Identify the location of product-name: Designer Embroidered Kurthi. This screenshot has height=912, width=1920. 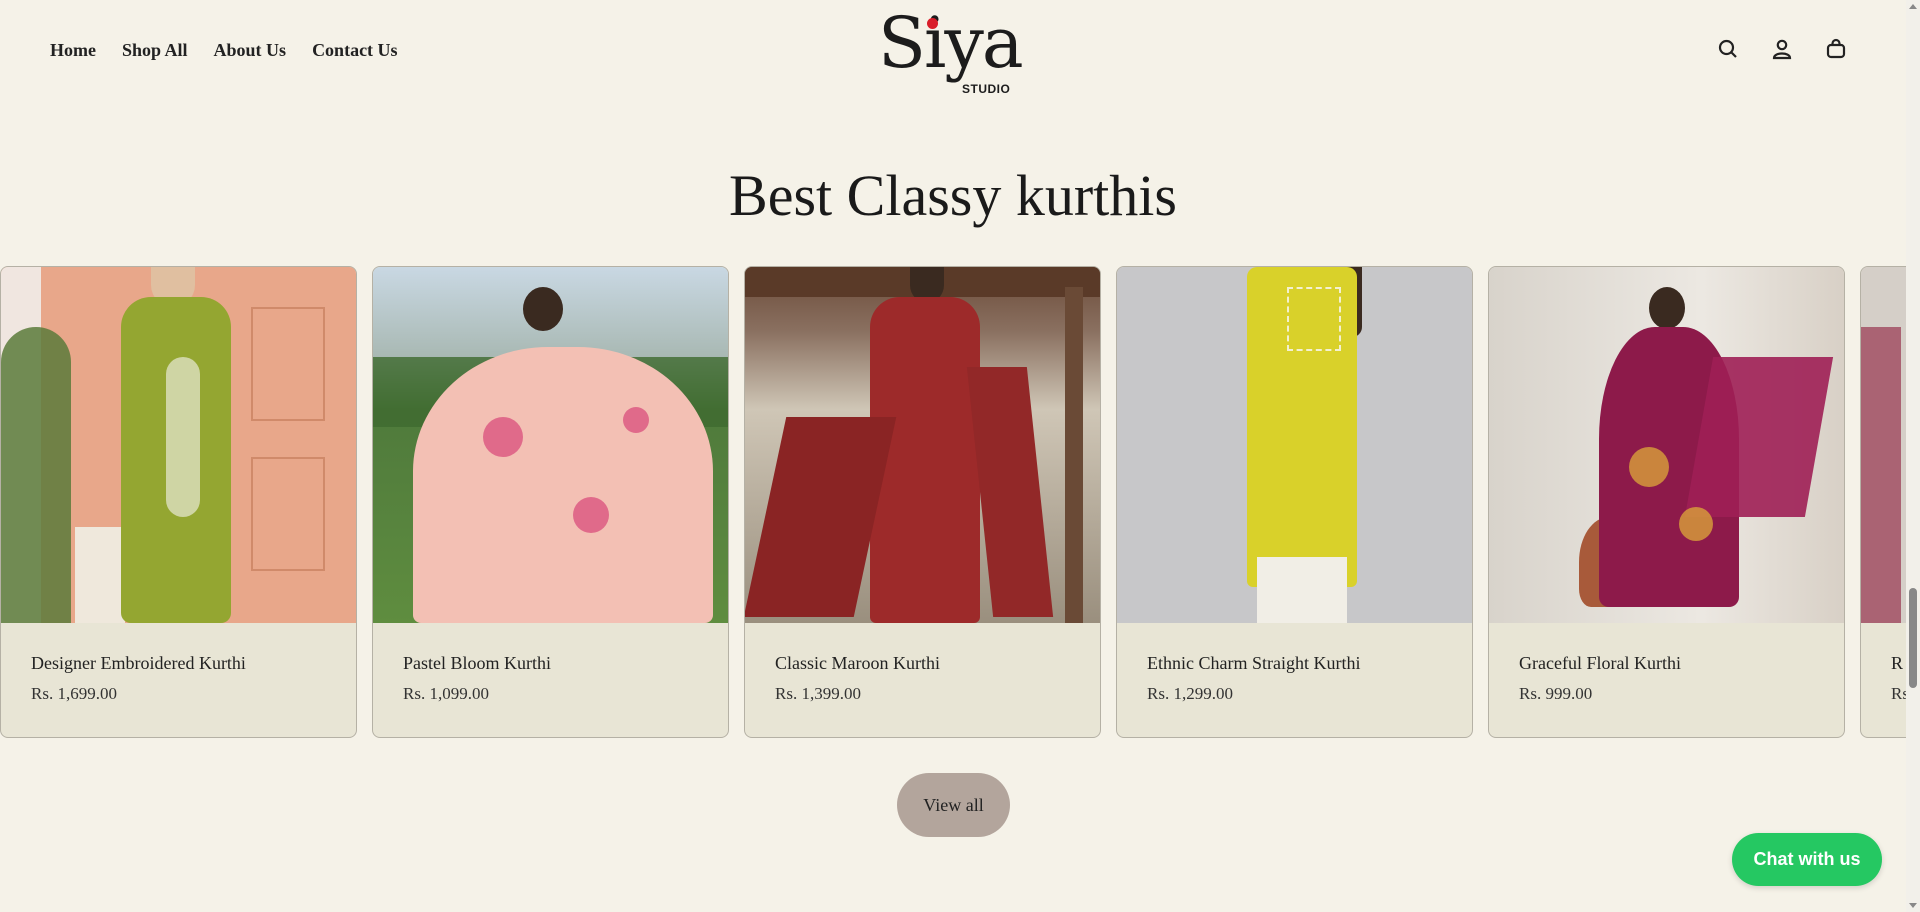
(138, 663).